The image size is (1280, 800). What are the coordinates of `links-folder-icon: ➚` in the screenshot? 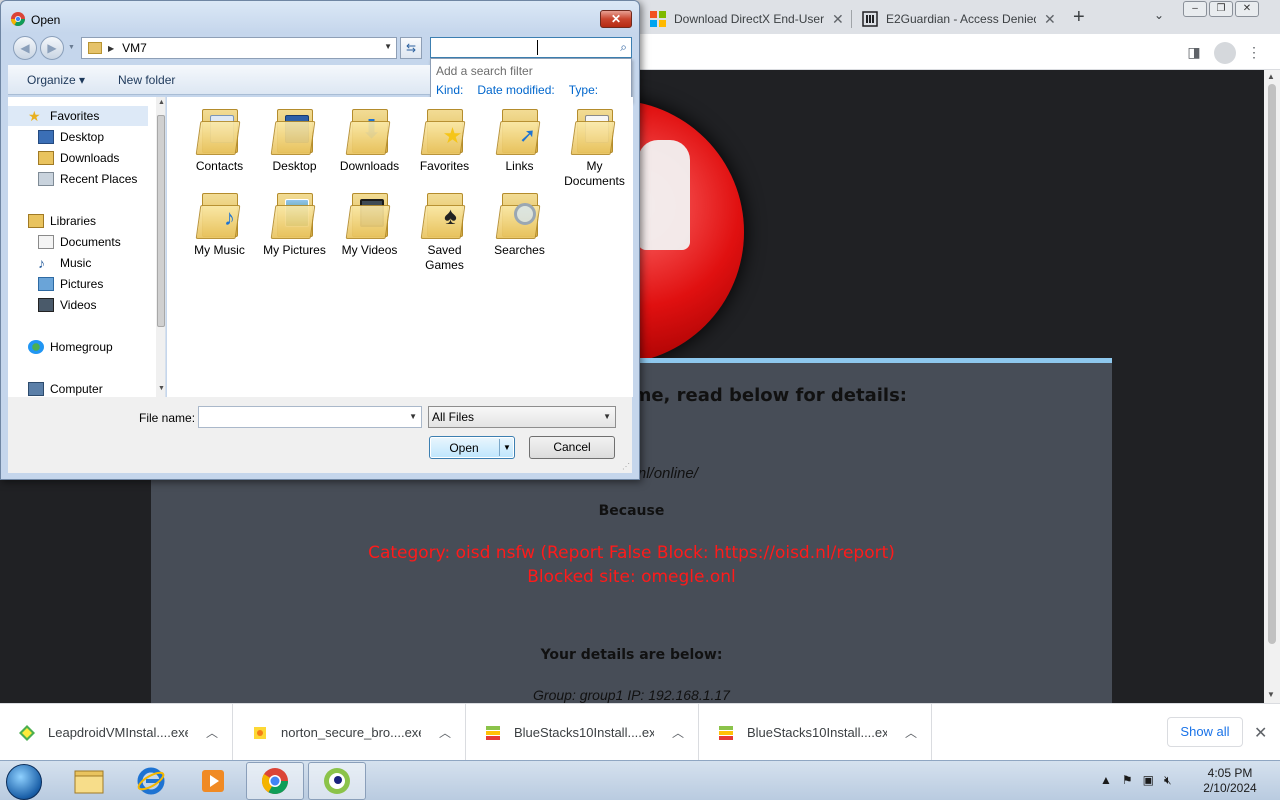 It's located at (518, 131).